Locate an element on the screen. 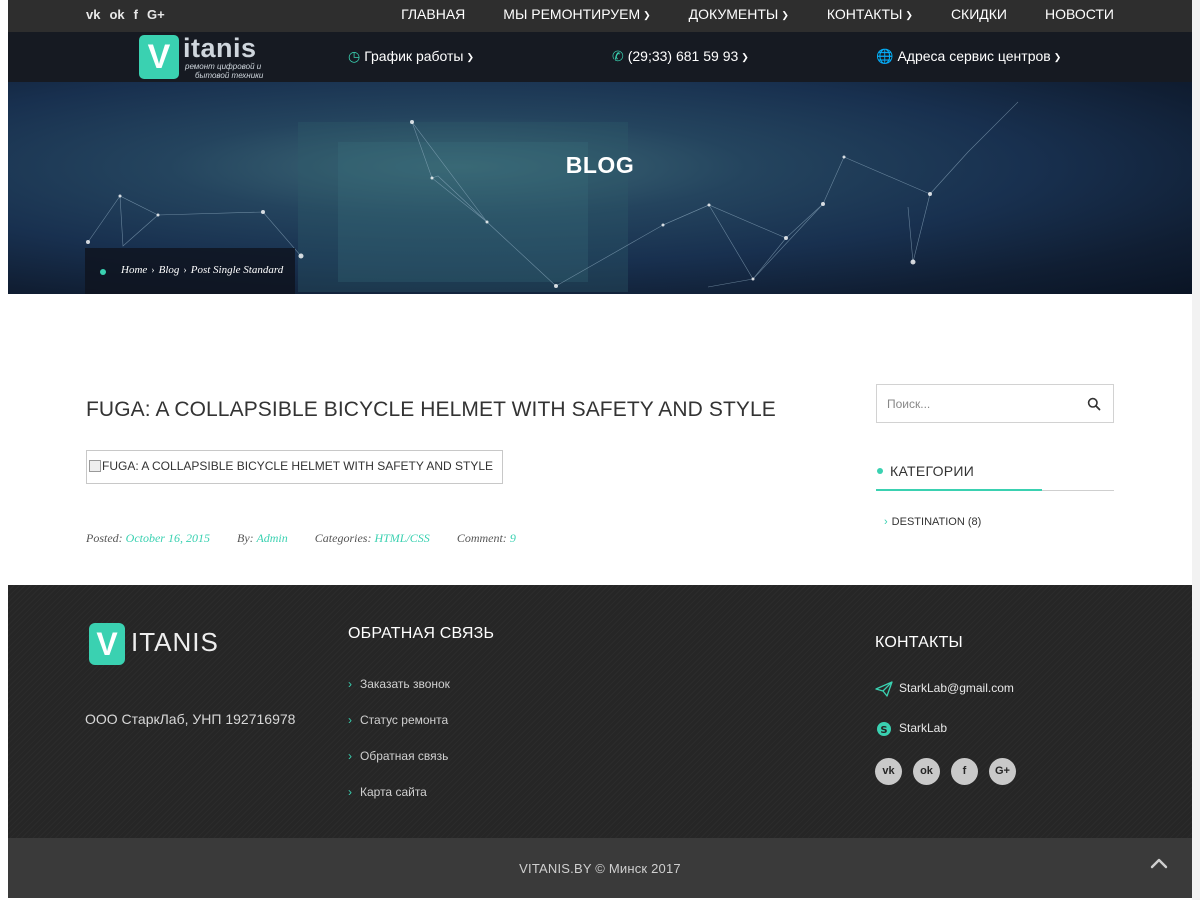  breadcrumb: Home › Blog › Post Single Standard is located at coordinates (190, 271).